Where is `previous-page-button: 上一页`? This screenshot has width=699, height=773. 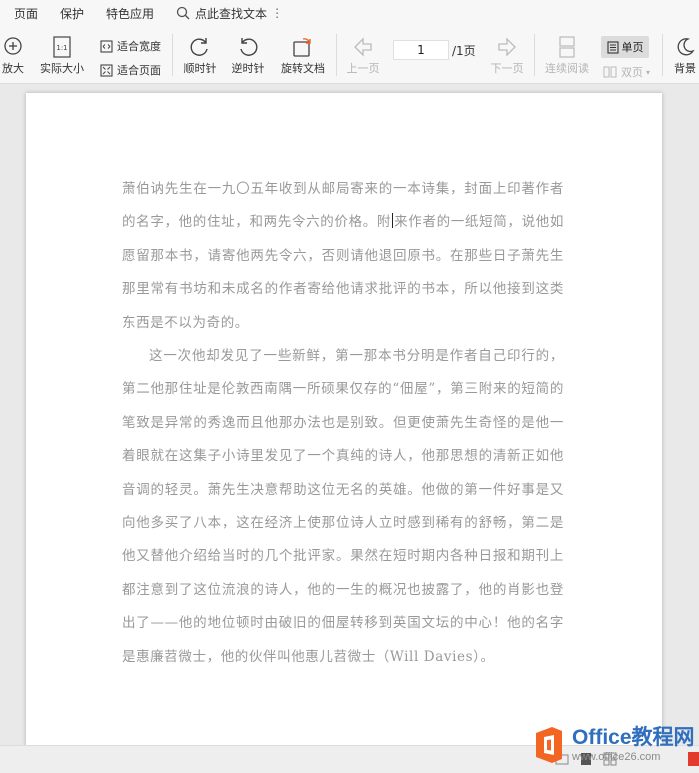
previous-page-button: 上一页 is located at coordinates (363, 56).